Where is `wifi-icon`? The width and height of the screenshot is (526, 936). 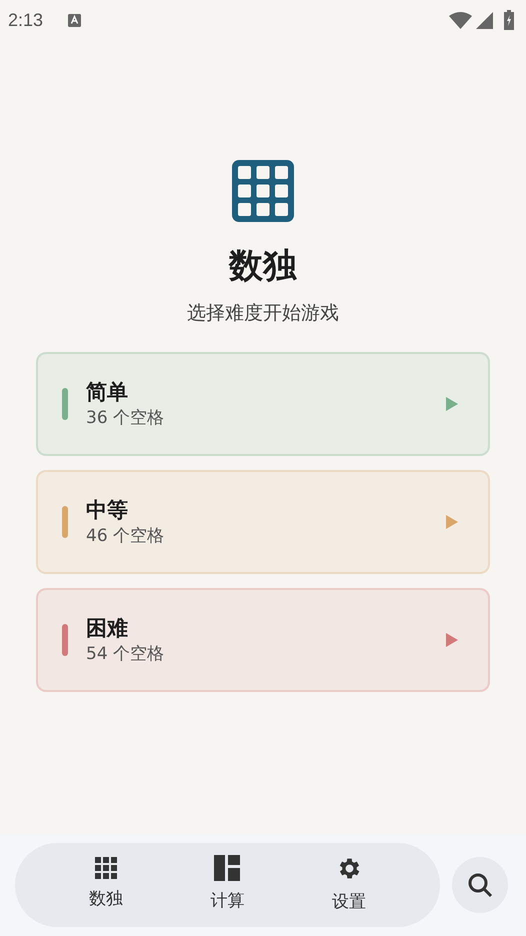
wifi-icon is located at coordinates (460, 20).